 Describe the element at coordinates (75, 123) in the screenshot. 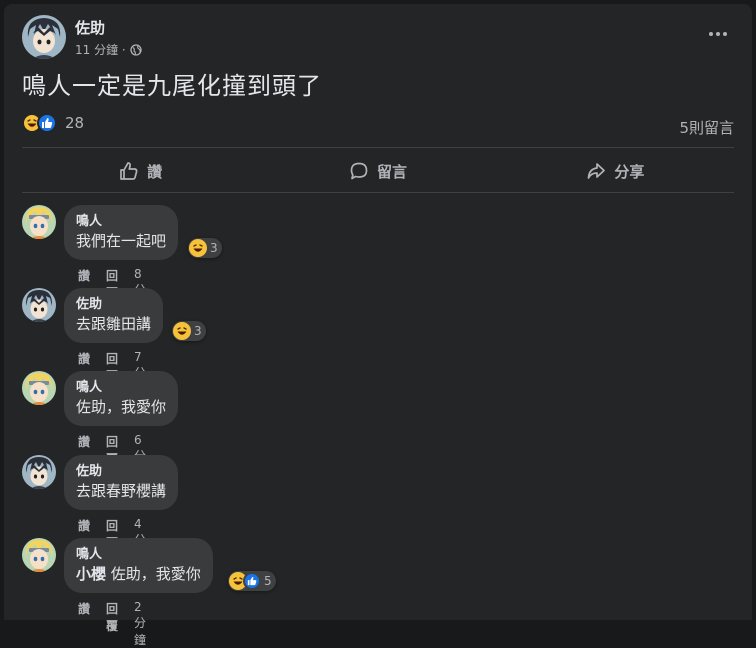

I see `reaction-count: 28` at that location.